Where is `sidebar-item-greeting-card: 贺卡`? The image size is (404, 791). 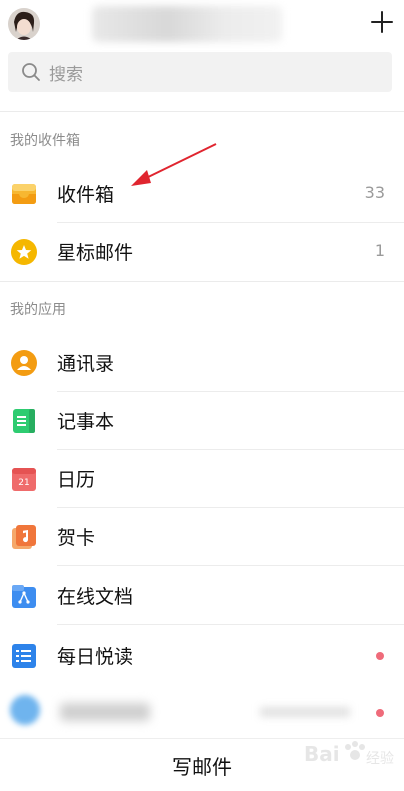
sidebar-item-greeting-card: 贺卡 is located at coordinates (202, 537).